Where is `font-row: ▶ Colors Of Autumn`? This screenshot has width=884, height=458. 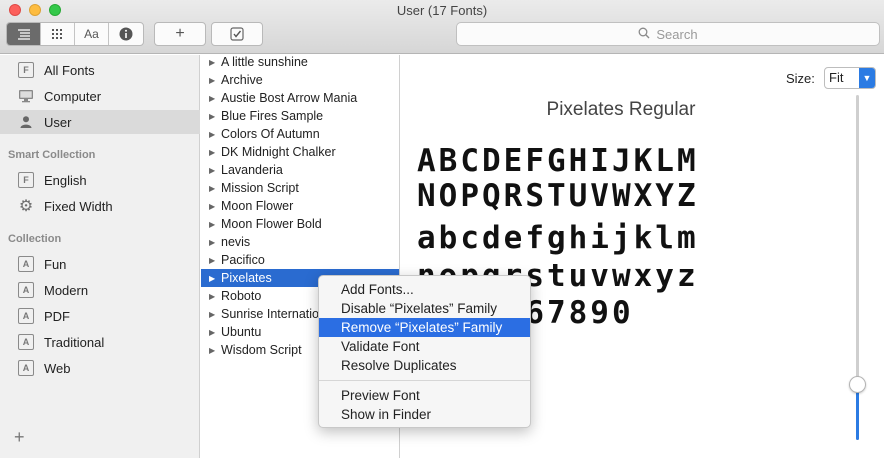 font-row: ▶ Colors Of Autumn is located at coordinates (300, 134).